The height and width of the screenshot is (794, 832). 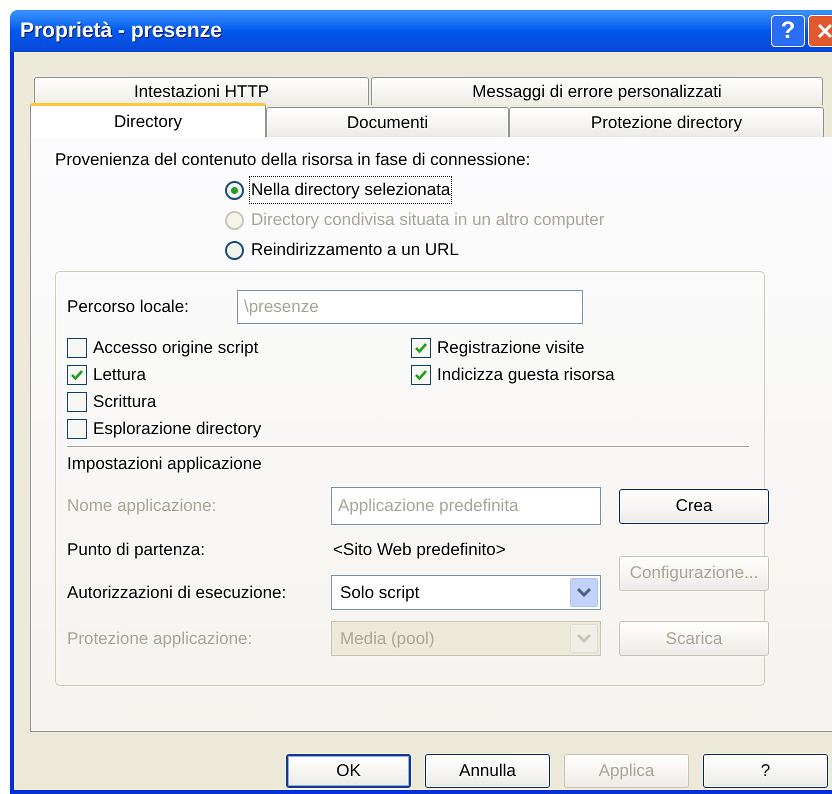 I want to click on checkbox-label: Accesso origine script, so click(x=175, y=347).